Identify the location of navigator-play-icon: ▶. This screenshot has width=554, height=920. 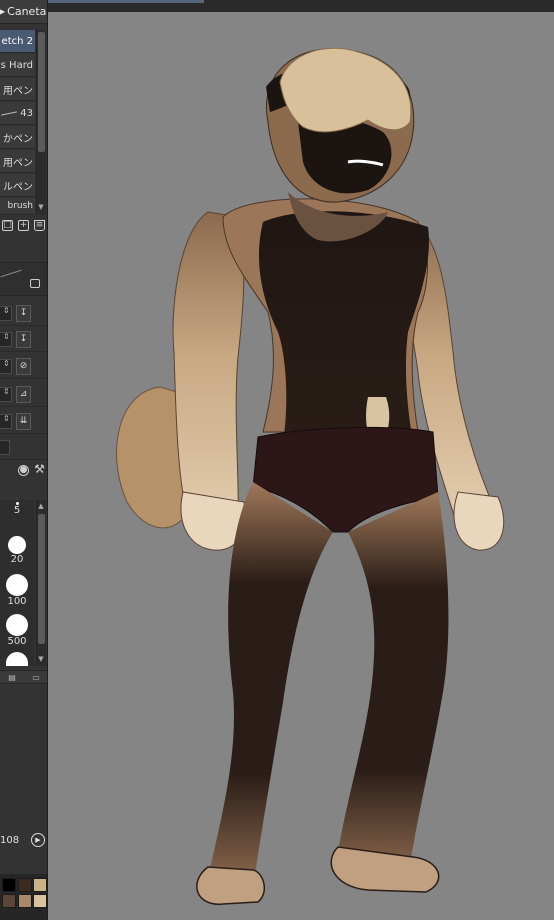
(38, 840).